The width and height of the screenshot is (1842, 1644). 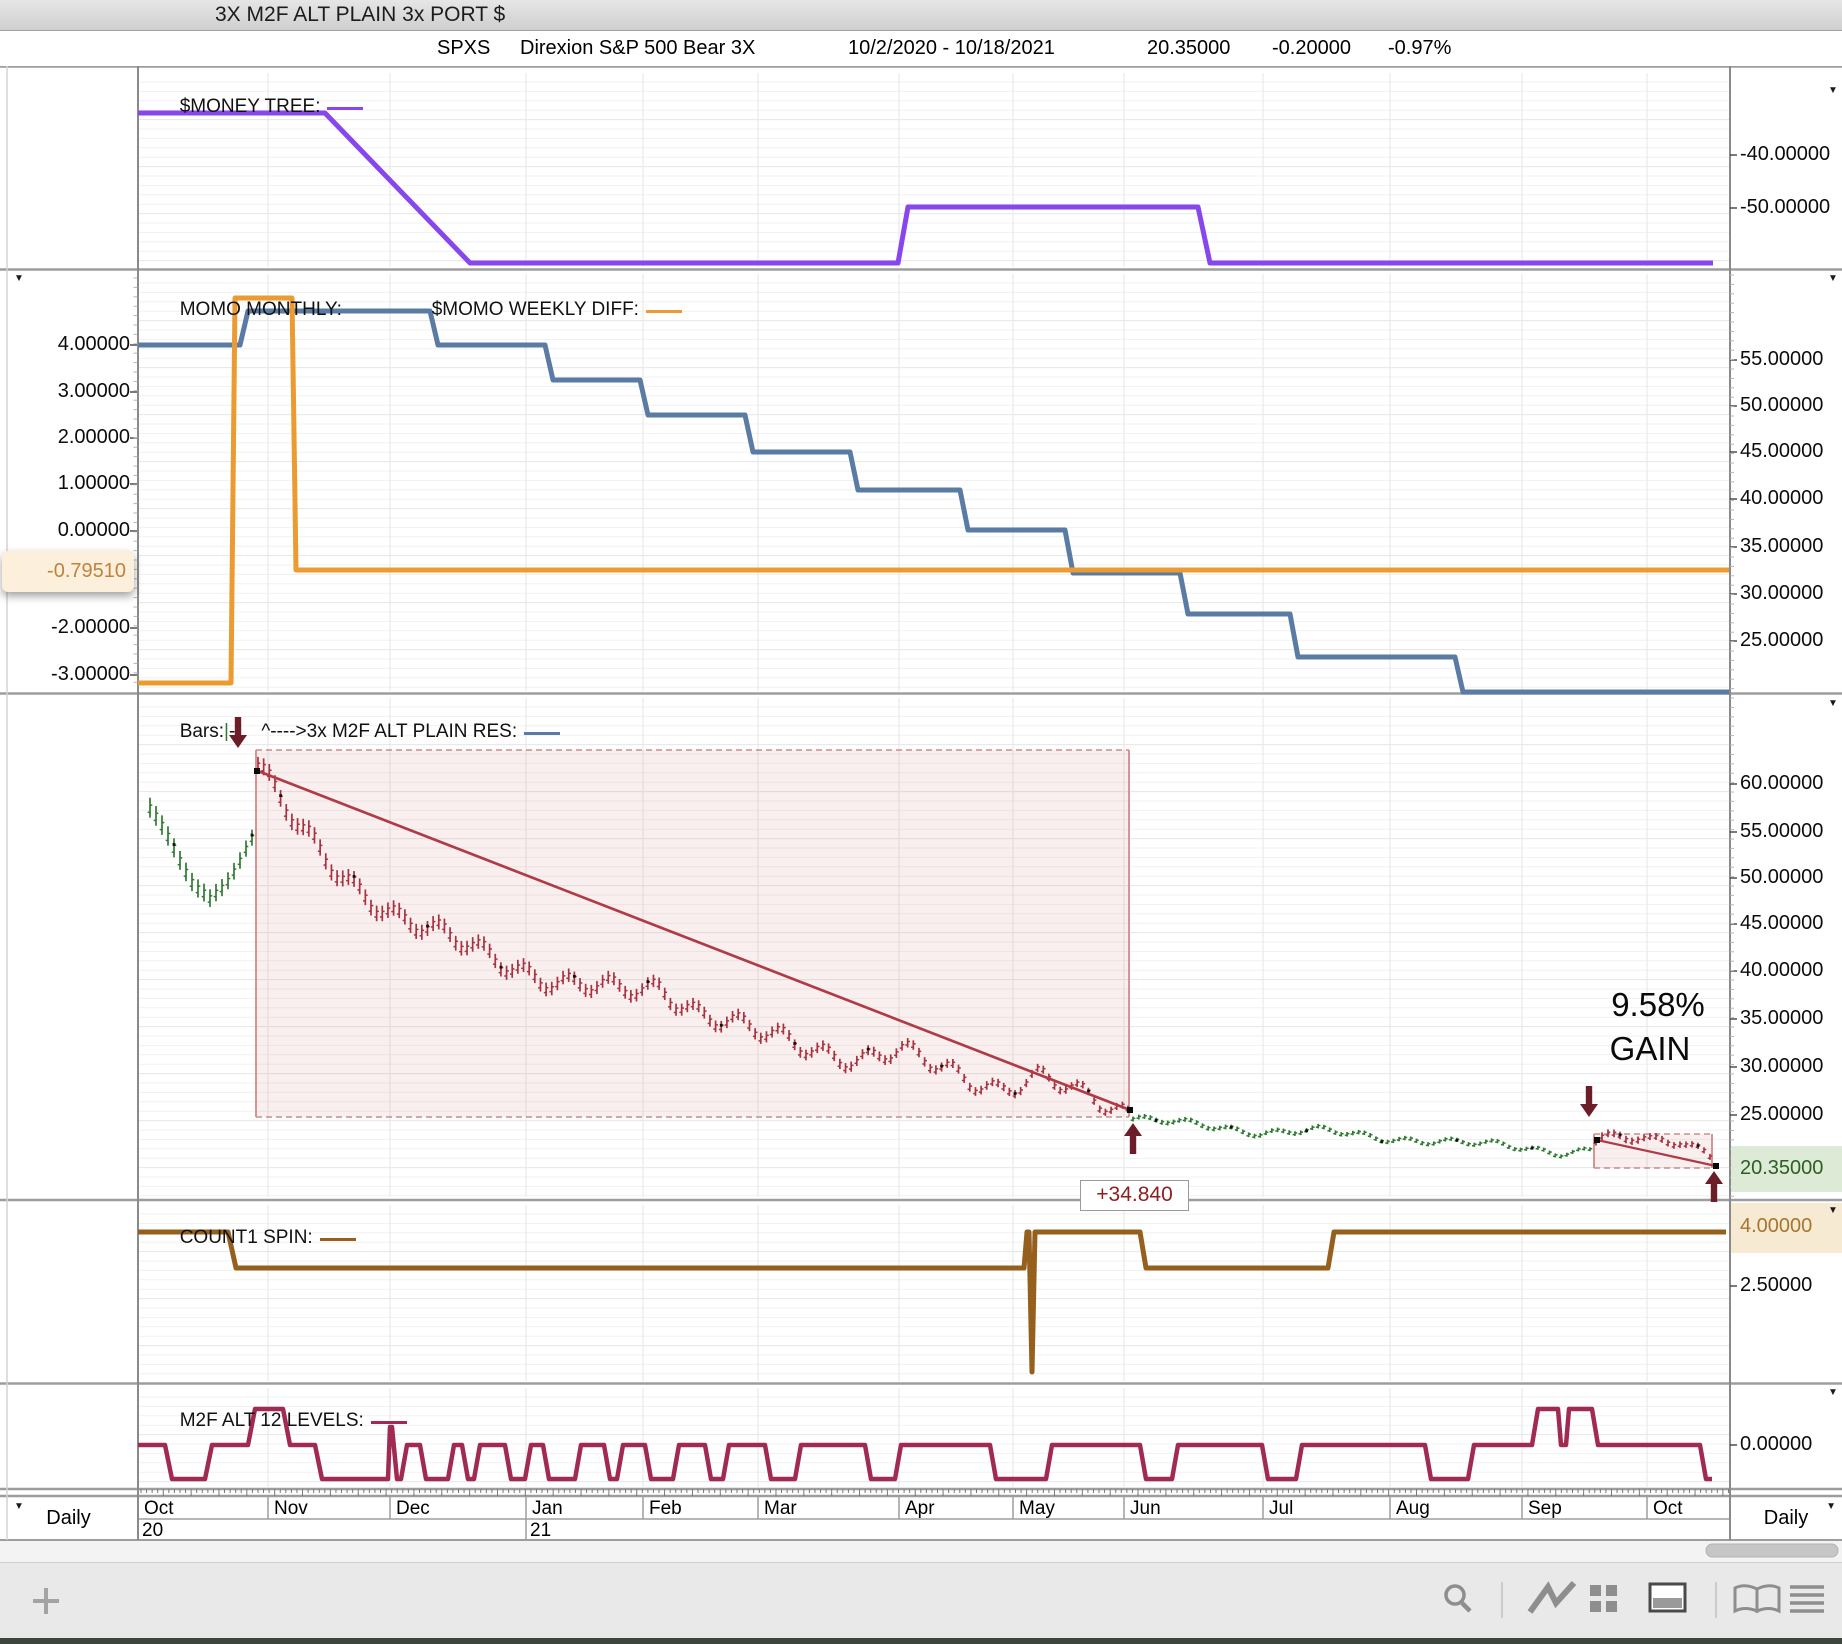 I want to click on add-button, so click(x=46, y=1601).